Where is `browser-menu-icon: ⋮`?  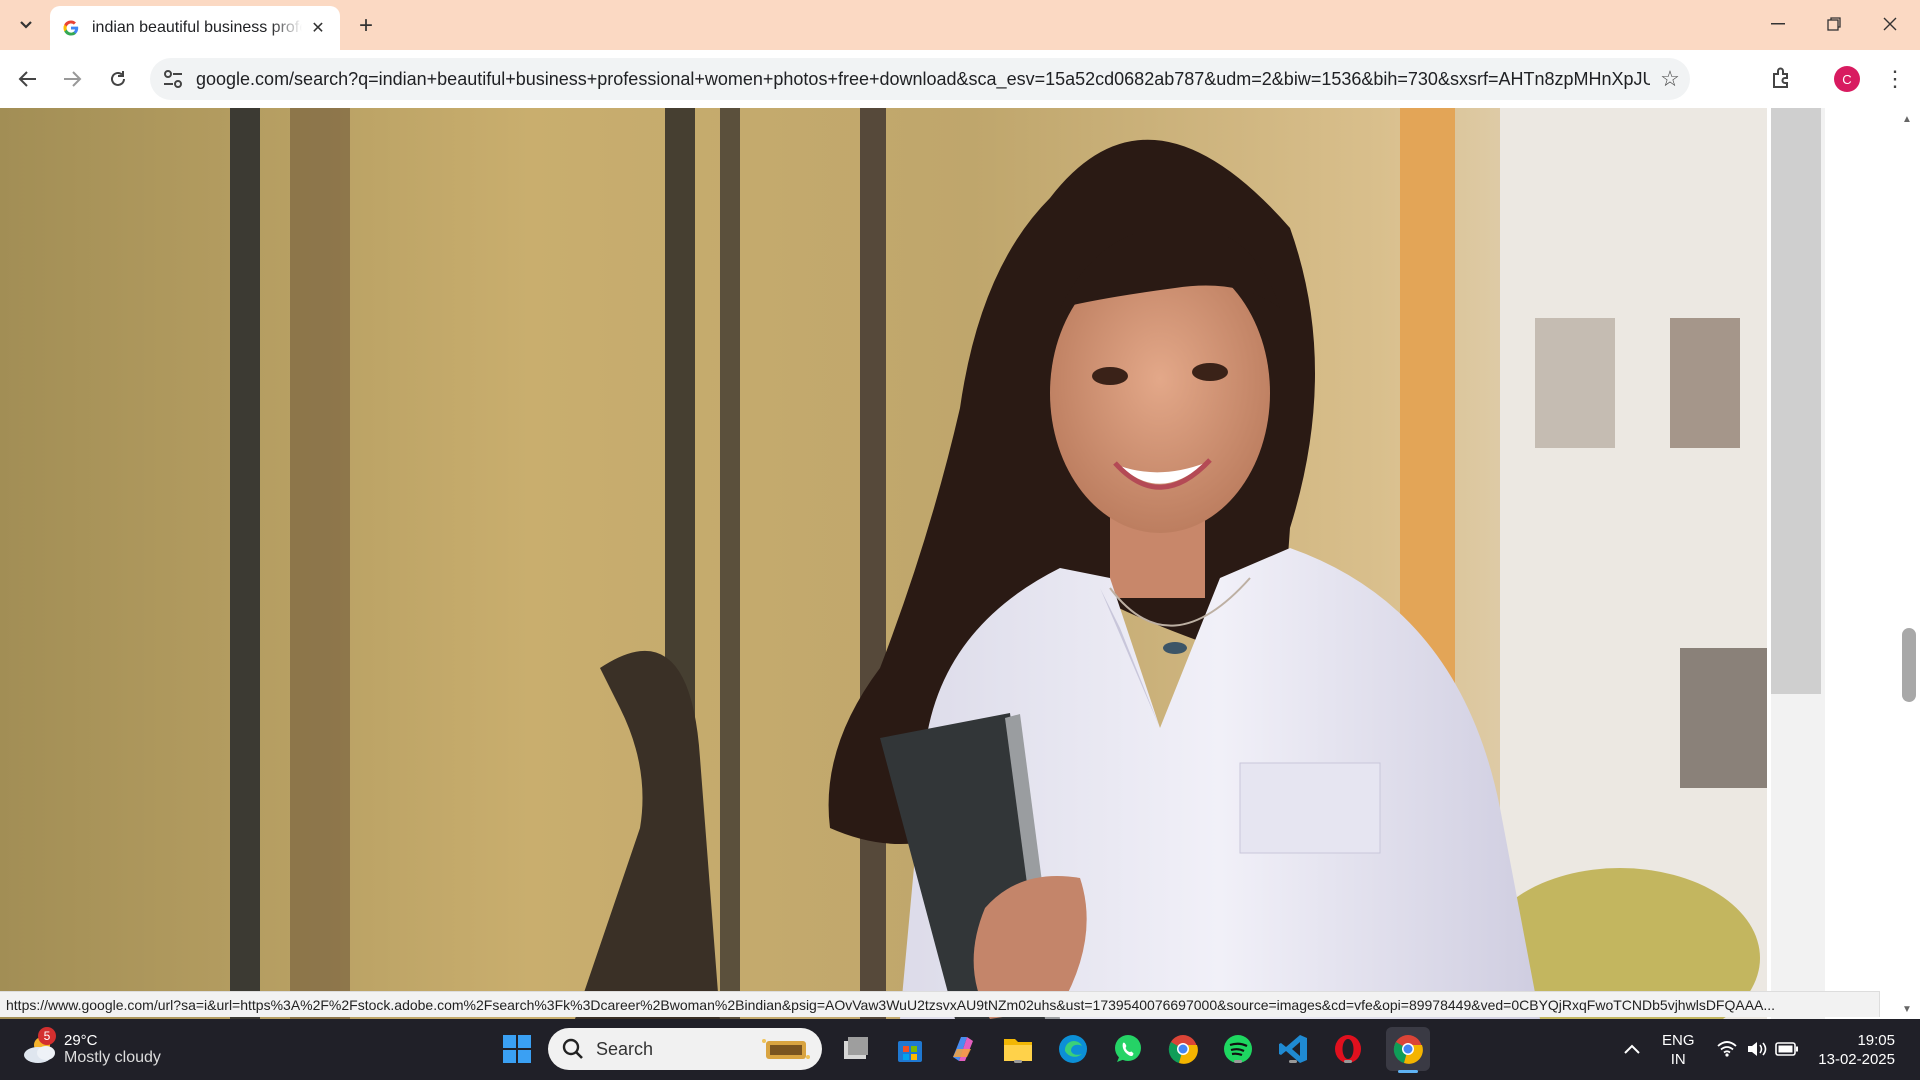
browser-menu-icon: ⋮ is located at coordinates (1895, 79).